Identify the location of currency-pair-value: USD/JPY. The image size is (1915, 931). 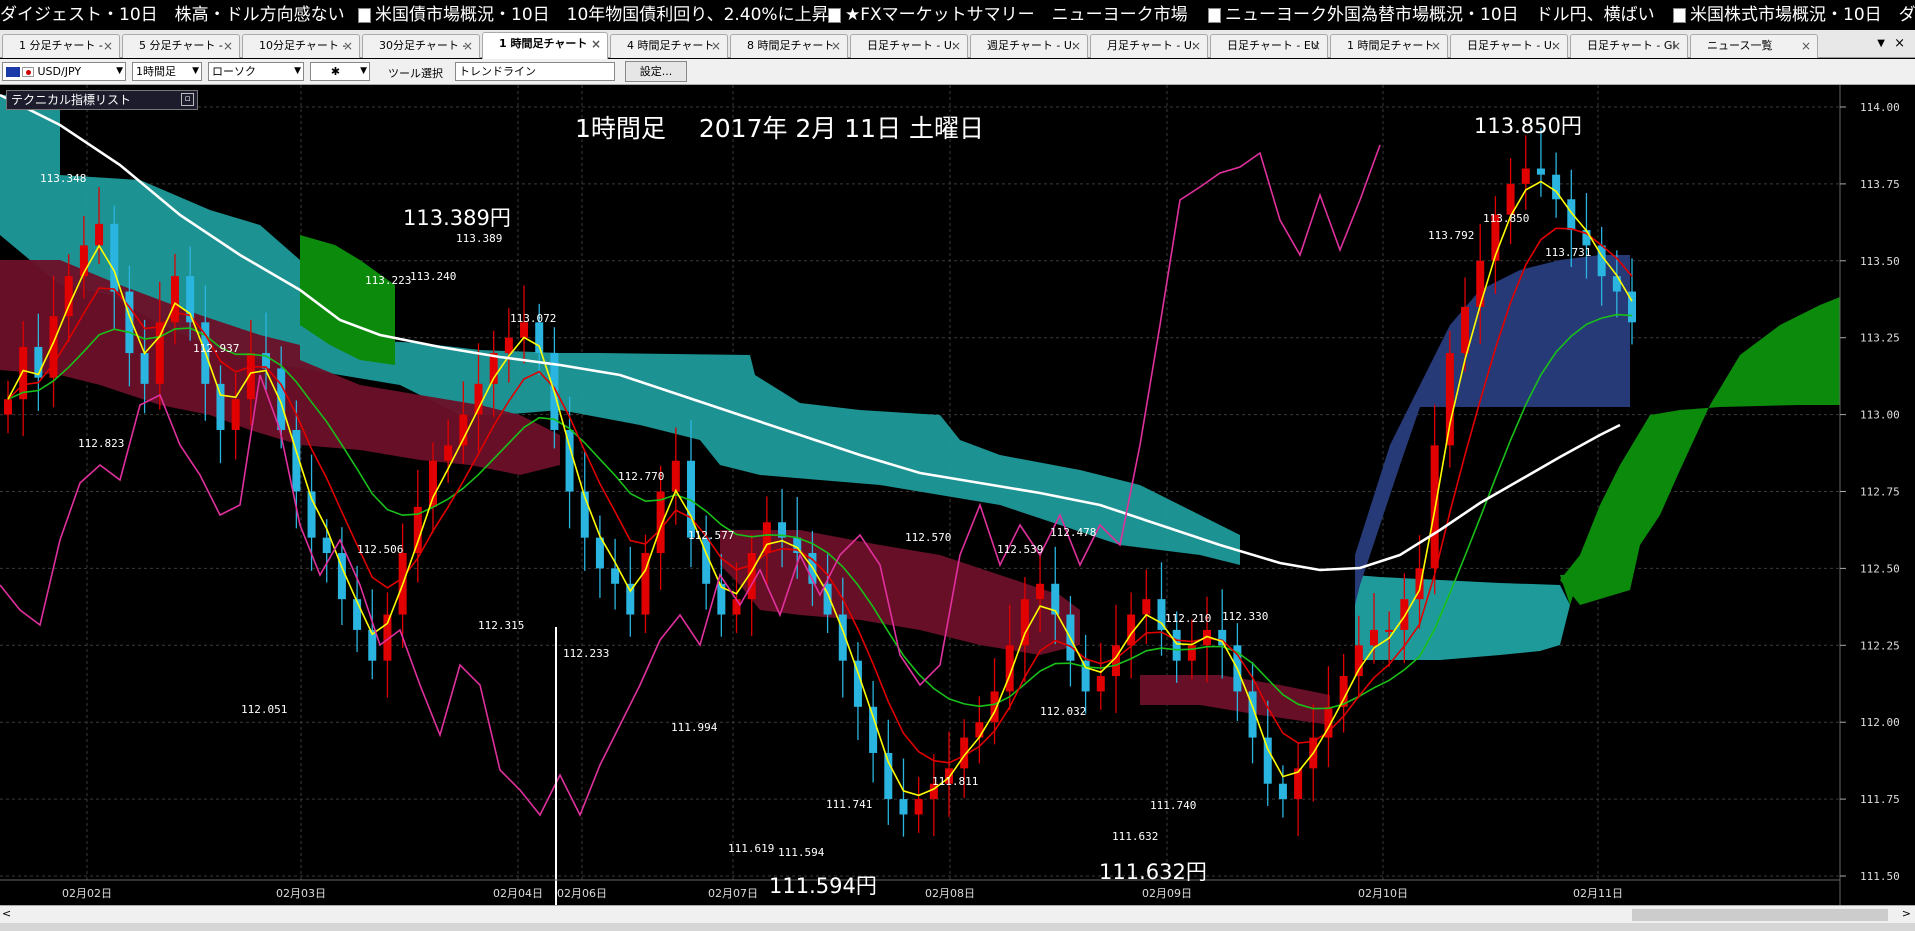
(59, 71).